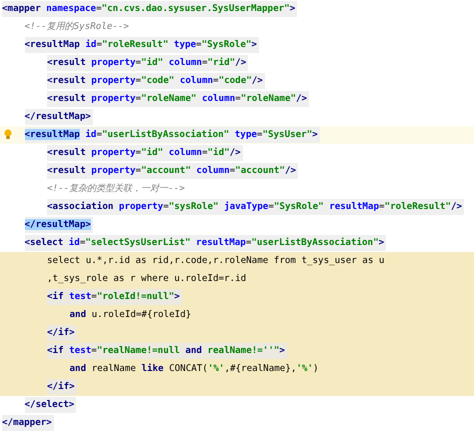 The height and width of the screenshot is (431, 474). What do you see at coordinates (76, 27) in the screenshot?
I see `code-line: <!--复用的SysRole-->` at bounding box center [76, 27].